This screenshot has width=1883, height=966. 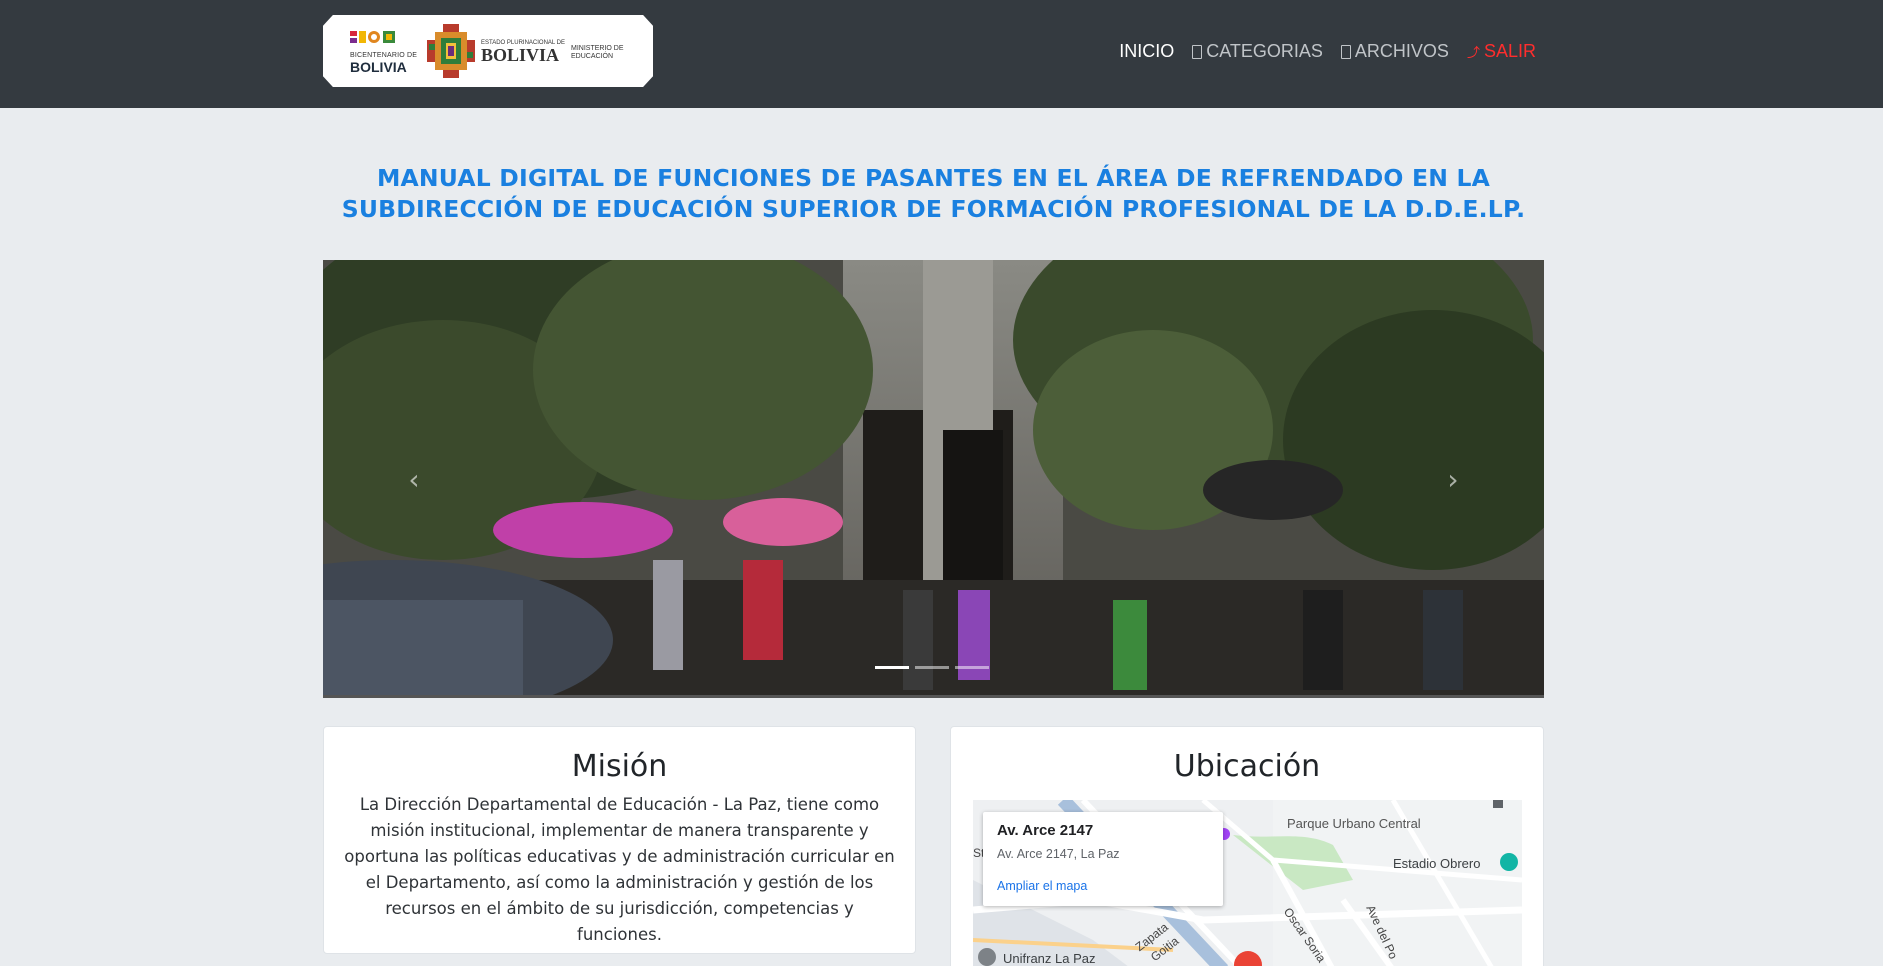 I want to click on map-label-park: Parque Urbano Central, so click(x=1354, y=823).